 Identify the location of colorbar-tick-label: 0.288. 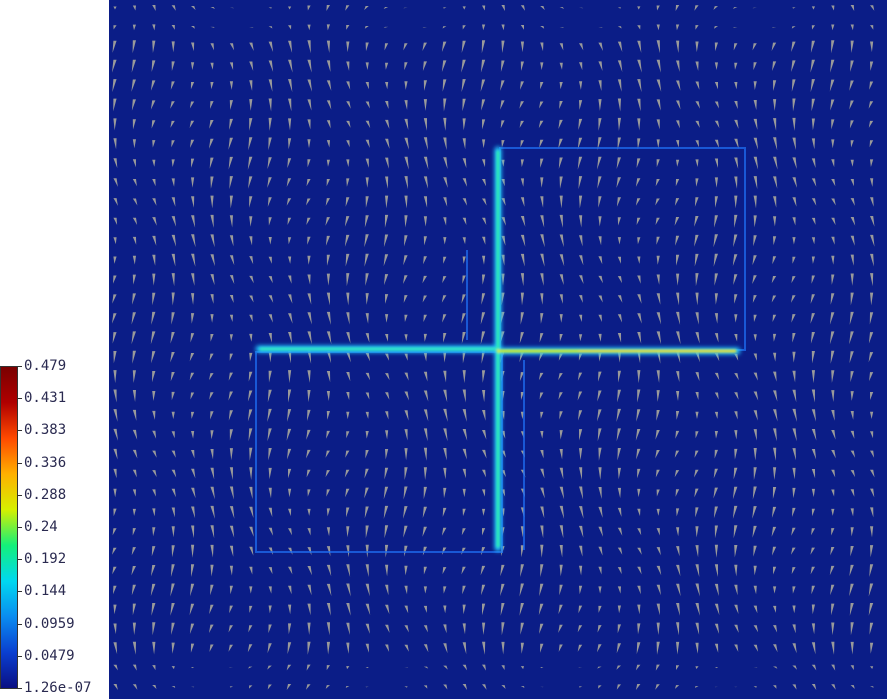
(45, 494).